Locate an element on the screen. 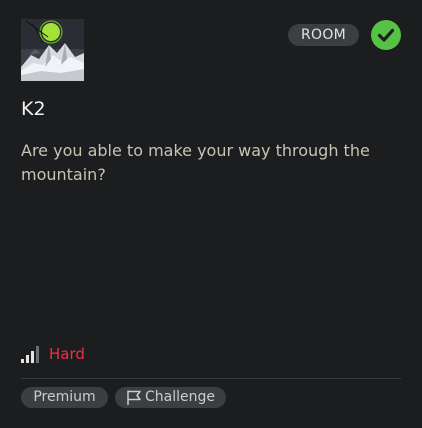 This screenshot has height=428, width=422. signal-bars-icon is located at coordinates (30, 354).